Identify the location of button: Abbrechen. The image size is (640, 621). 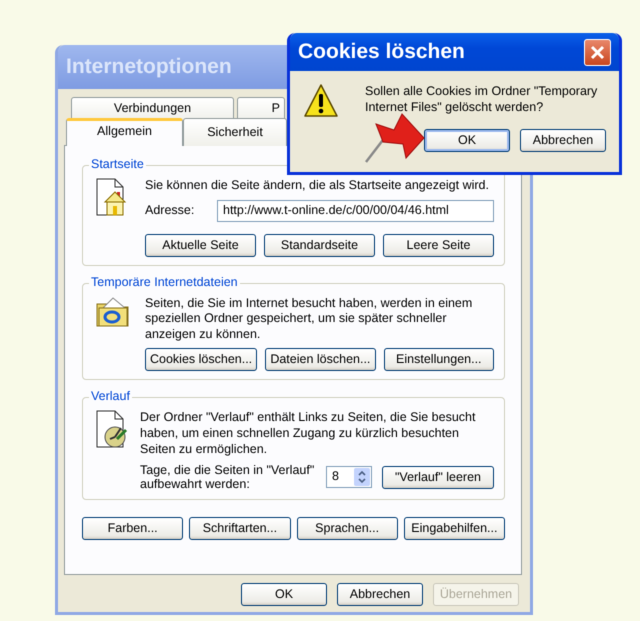
(563, 140).